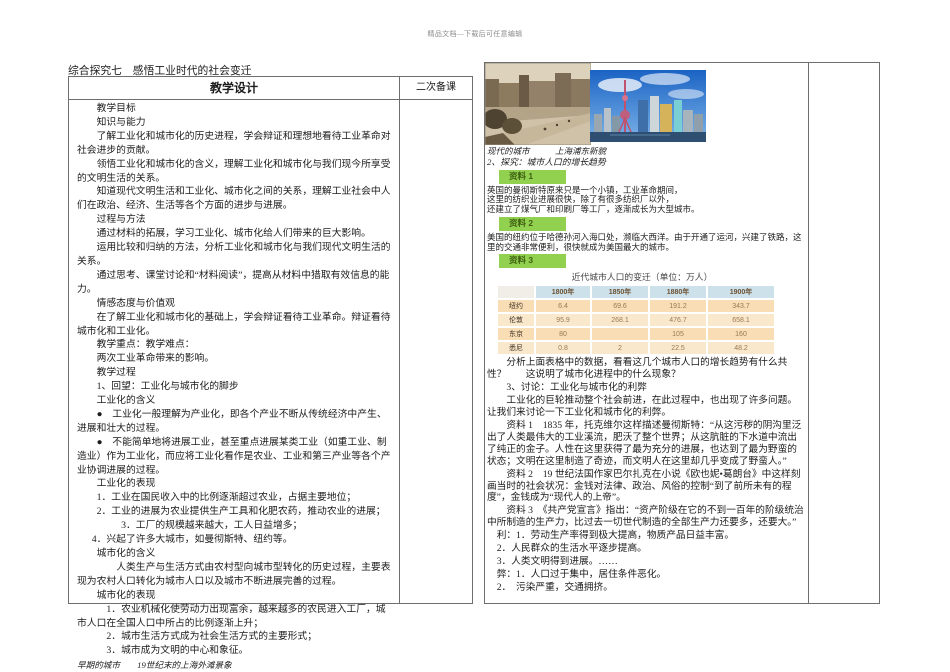  I want to click on paragraph: 了解工业化和城市化的历史进程，学会辩证和理想地看待工业革命对社会进步的贡献。, so click(234, 143).